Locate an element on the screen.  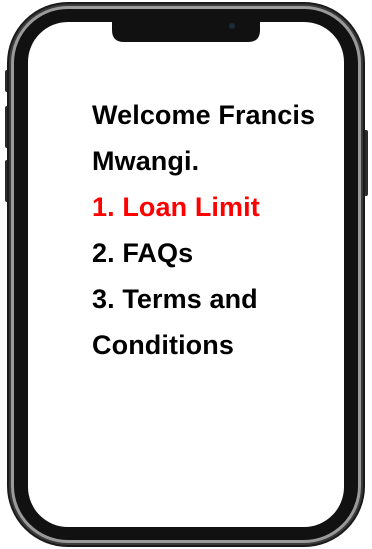
menu-item-loan-limit: 1. Loan Limit is located at coordinates (222, 207).